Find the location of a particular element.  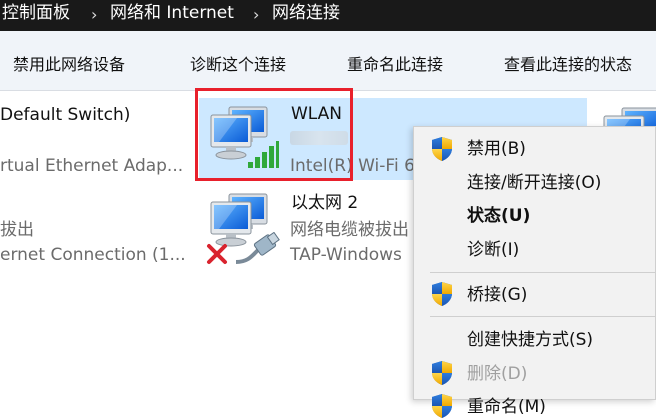

adapter-ethernet-2-name: 以太网 2 is located at coordinates (325, 203).